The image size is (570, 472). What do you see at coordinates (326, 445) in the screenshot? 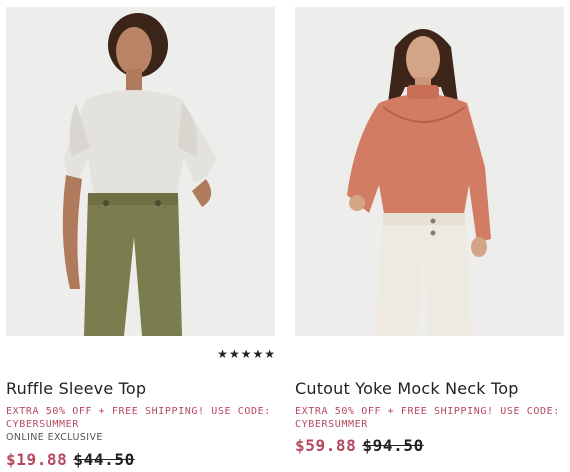
I see `sale-price: $59.88` at bounding box center [326, 445].